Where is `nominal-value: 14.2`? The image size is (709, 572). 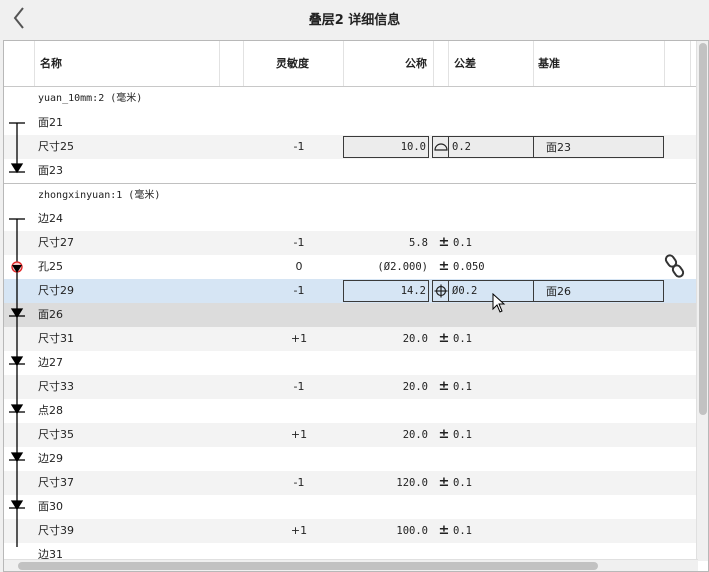
nominal-value: 14.2 is located at coordinates (413, 291).